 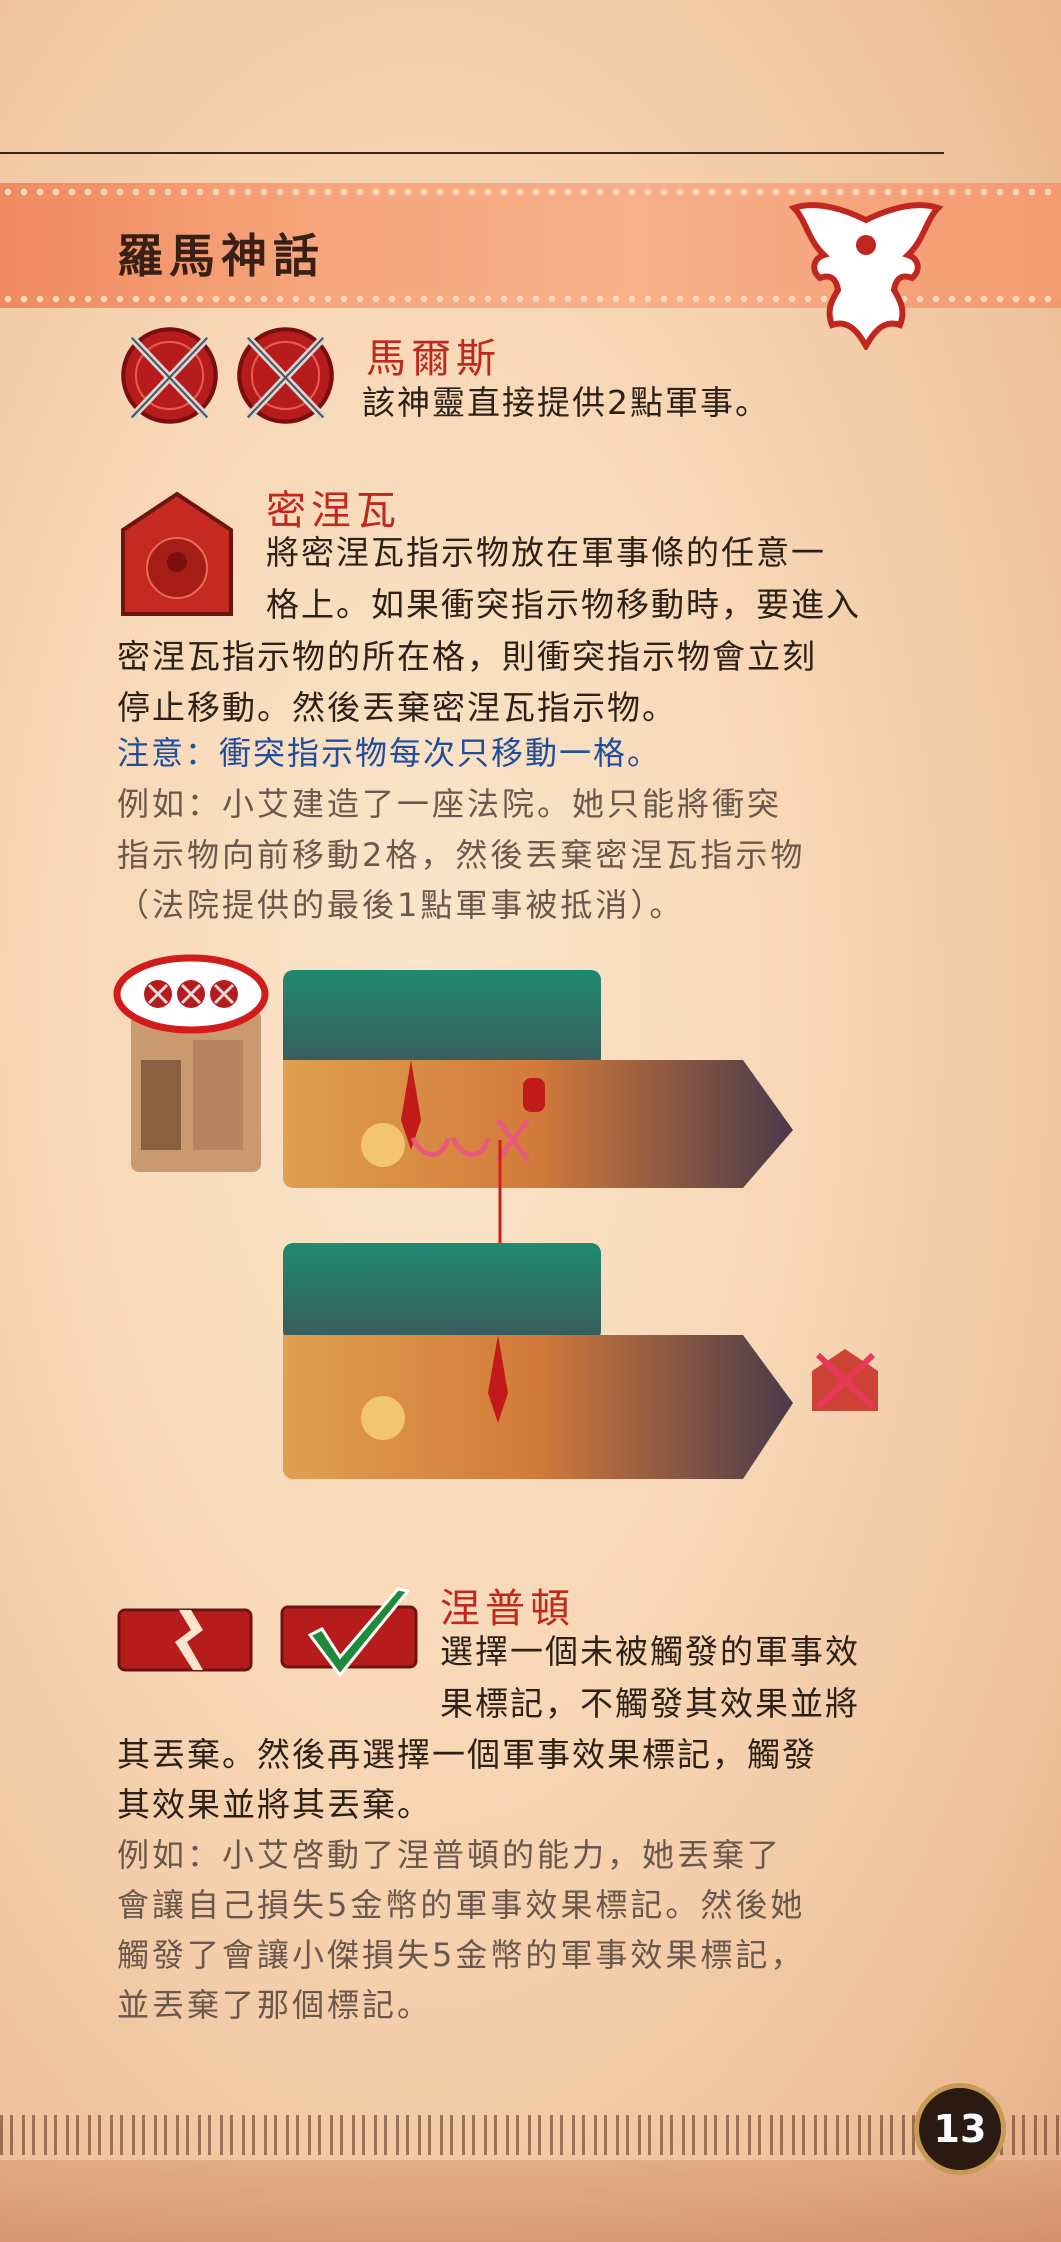 I want to click on banner-dot-border-top, so click(x=530, y=192).